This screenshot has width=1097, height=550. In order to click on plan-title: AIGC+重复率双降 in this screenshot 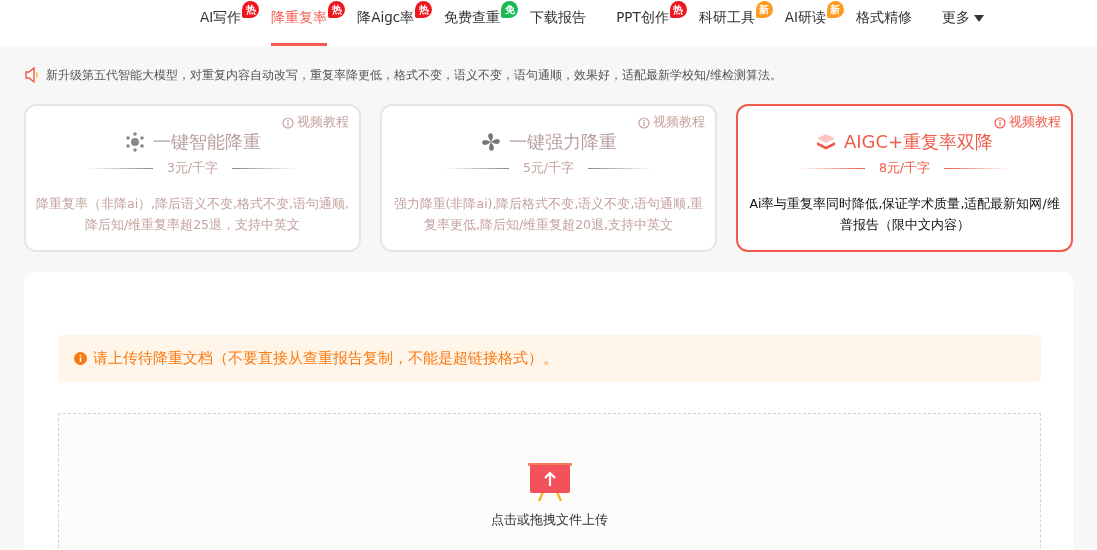, I will do `click(918, 142)`.